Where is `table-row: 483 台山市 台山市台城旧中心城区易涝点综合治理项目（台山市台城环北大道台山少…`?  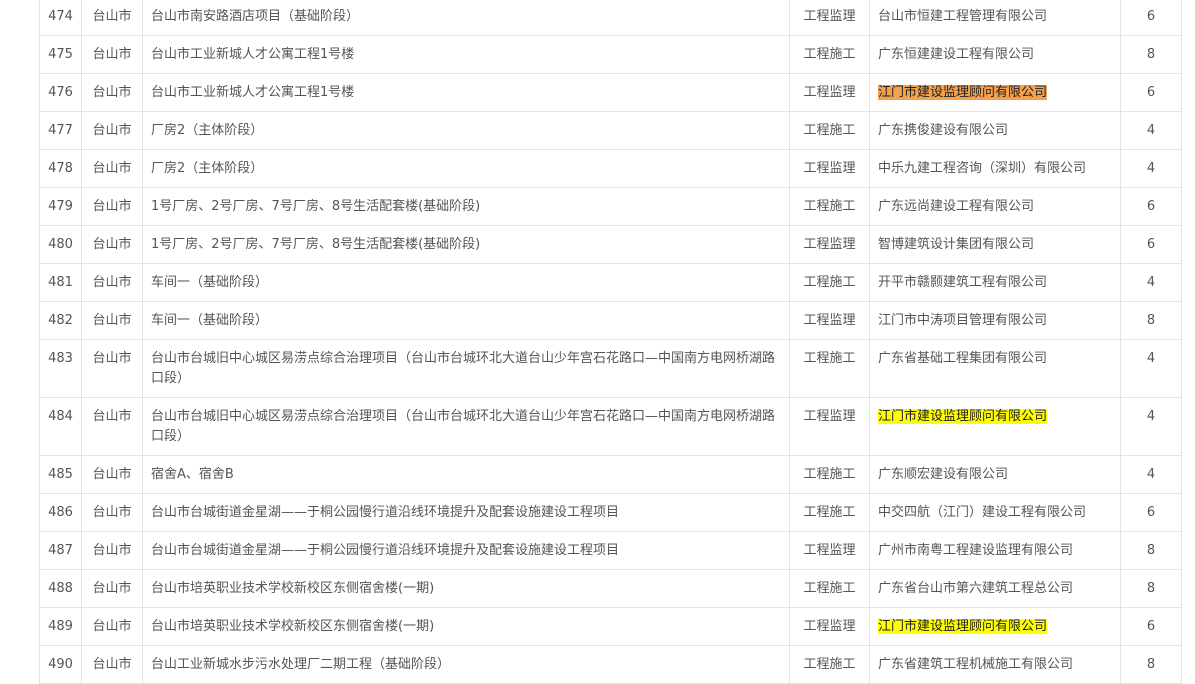
table-row: 483 台山市 台山市台城旧中心城区易涝点综合治理项目（台山市台城环北大道台山少… is located at coordinates (610, 368).